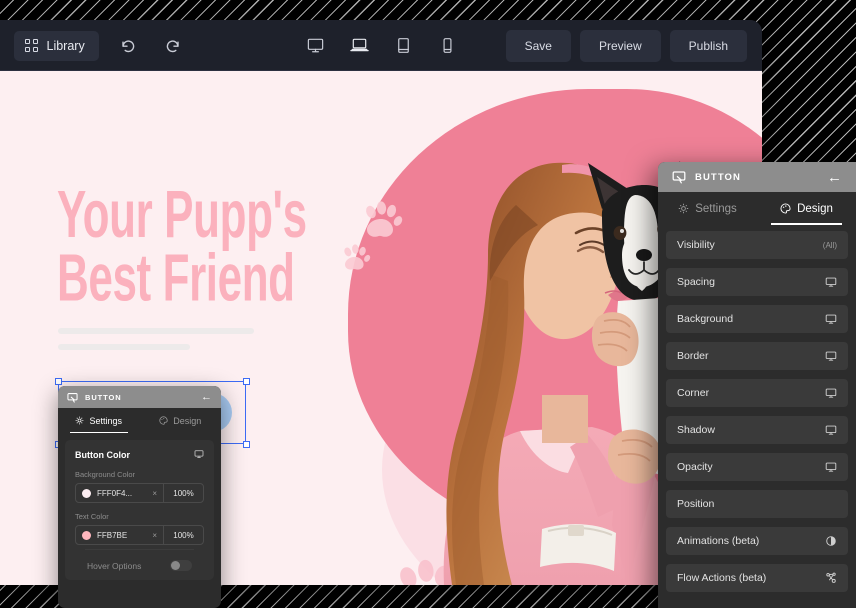  Describe the element at coordinates (757, 319) in the screenshot. I see `design-row-background: Background` at that location.